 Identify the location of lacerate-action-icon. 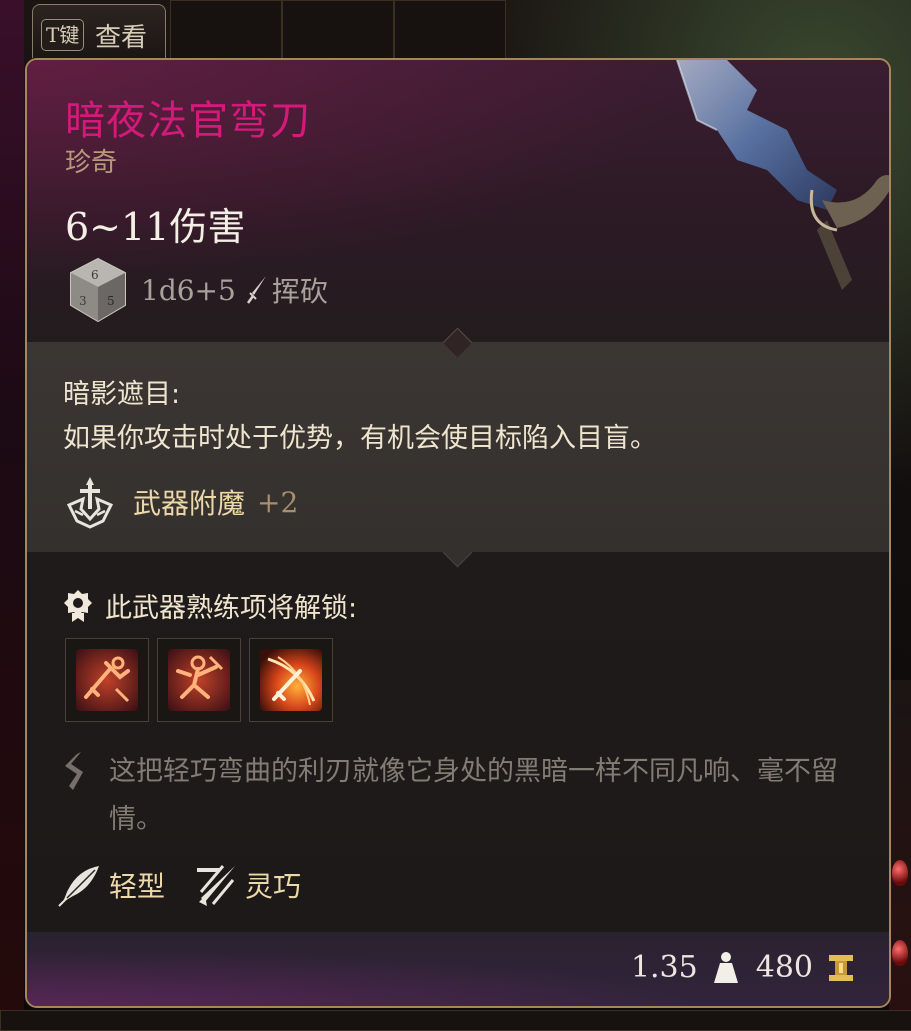
(107, 680).